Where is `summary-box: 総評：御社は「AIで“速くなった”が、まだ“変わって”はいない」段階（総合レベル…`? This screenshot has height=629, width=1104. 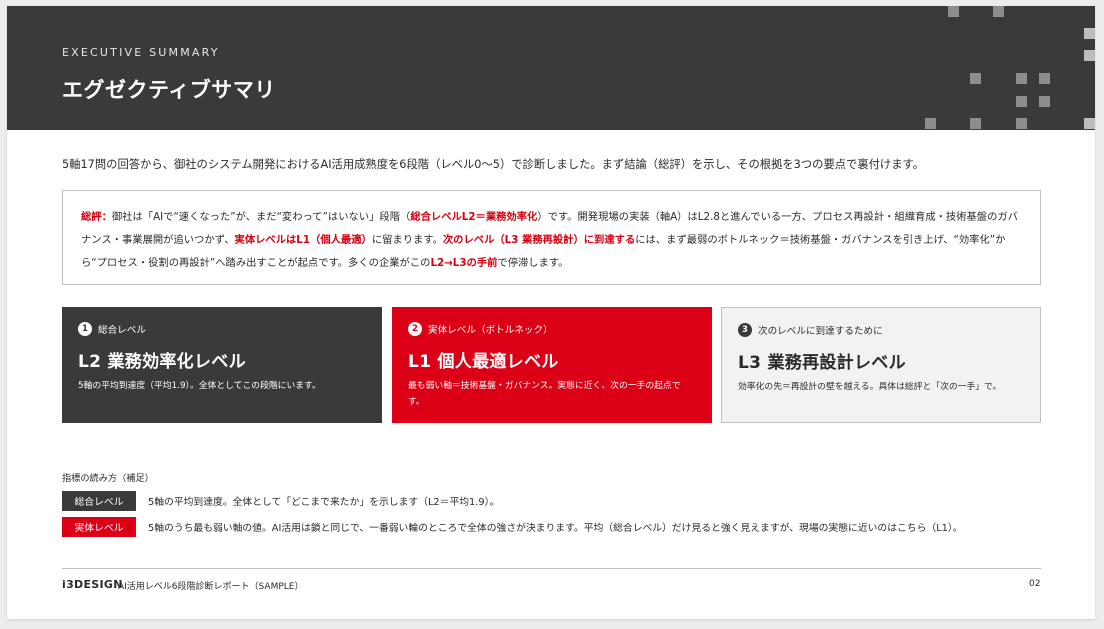
summary-box: 総評：御社は「AIで“速くなった”が、まだ“変わって”はいない」段階（総合レベル… is located at coordinates (551, 237).